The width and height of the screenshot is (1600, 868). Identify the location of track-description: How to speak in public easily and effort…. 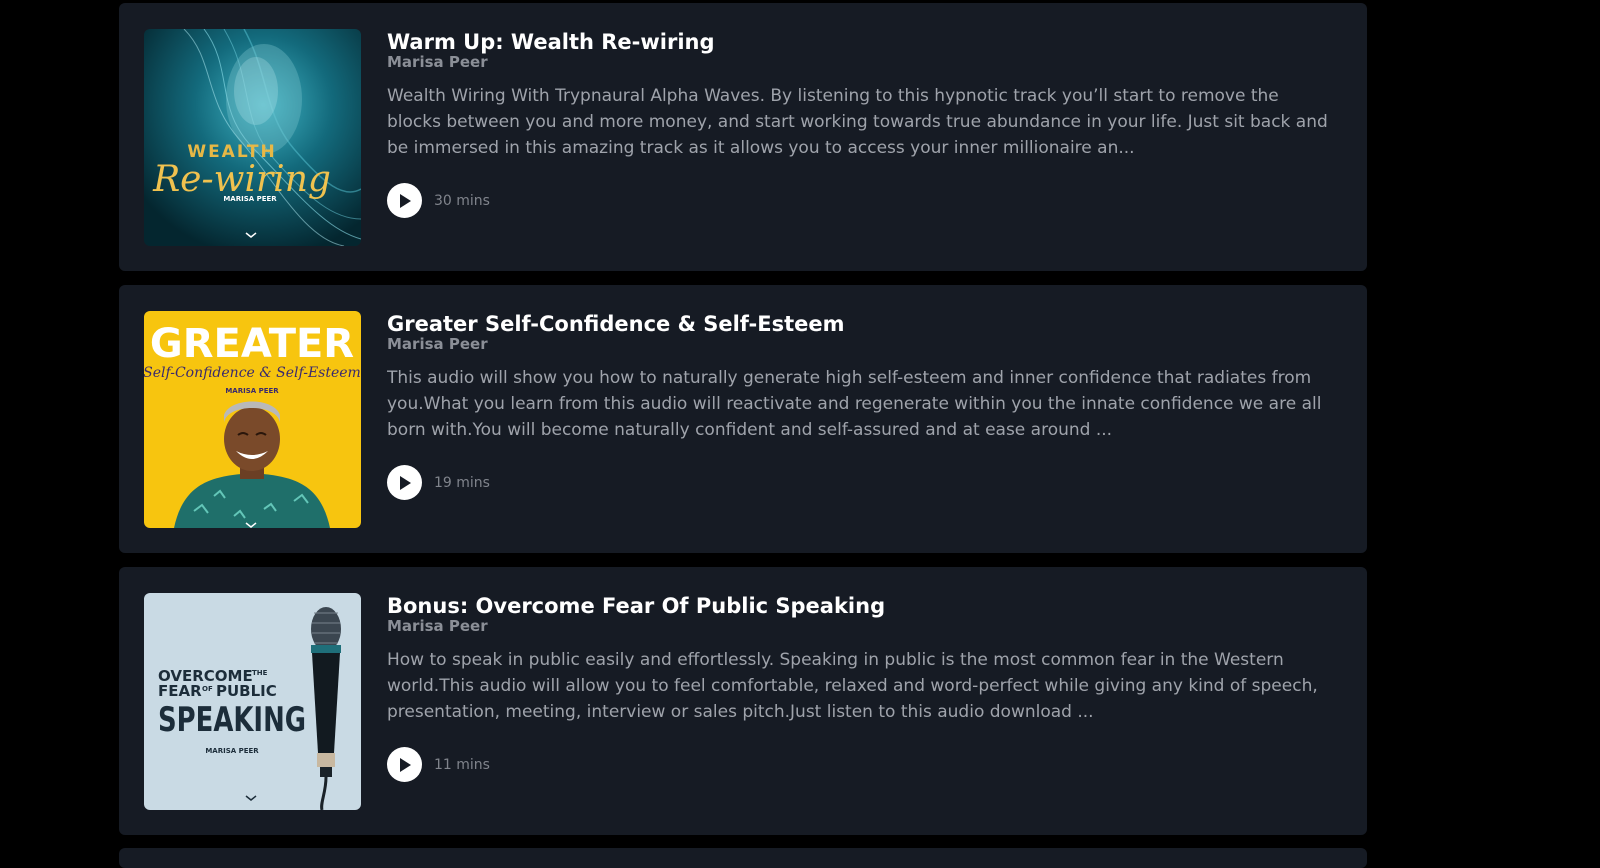
(852, 686).